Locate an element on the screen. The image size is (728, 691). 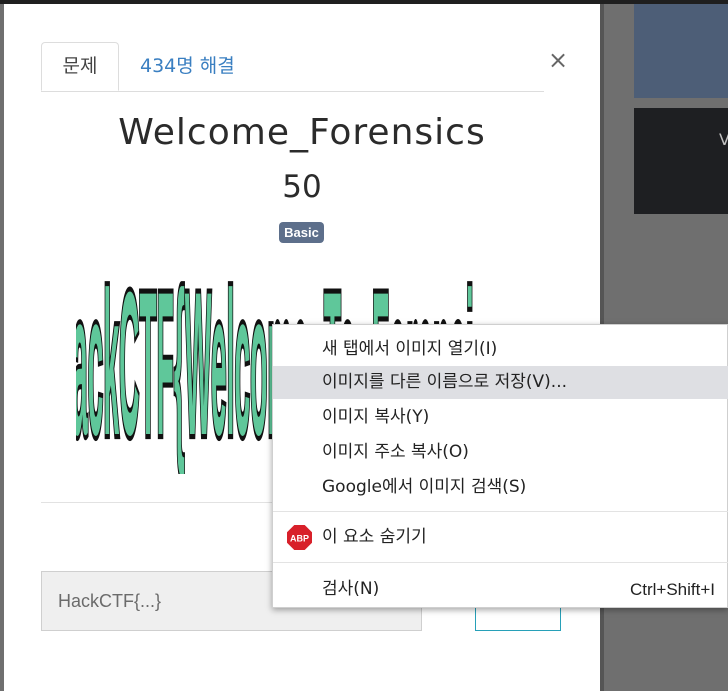
menu-item-label: Google에서 이미지 검색(S) is located at coordinates (424, 487).